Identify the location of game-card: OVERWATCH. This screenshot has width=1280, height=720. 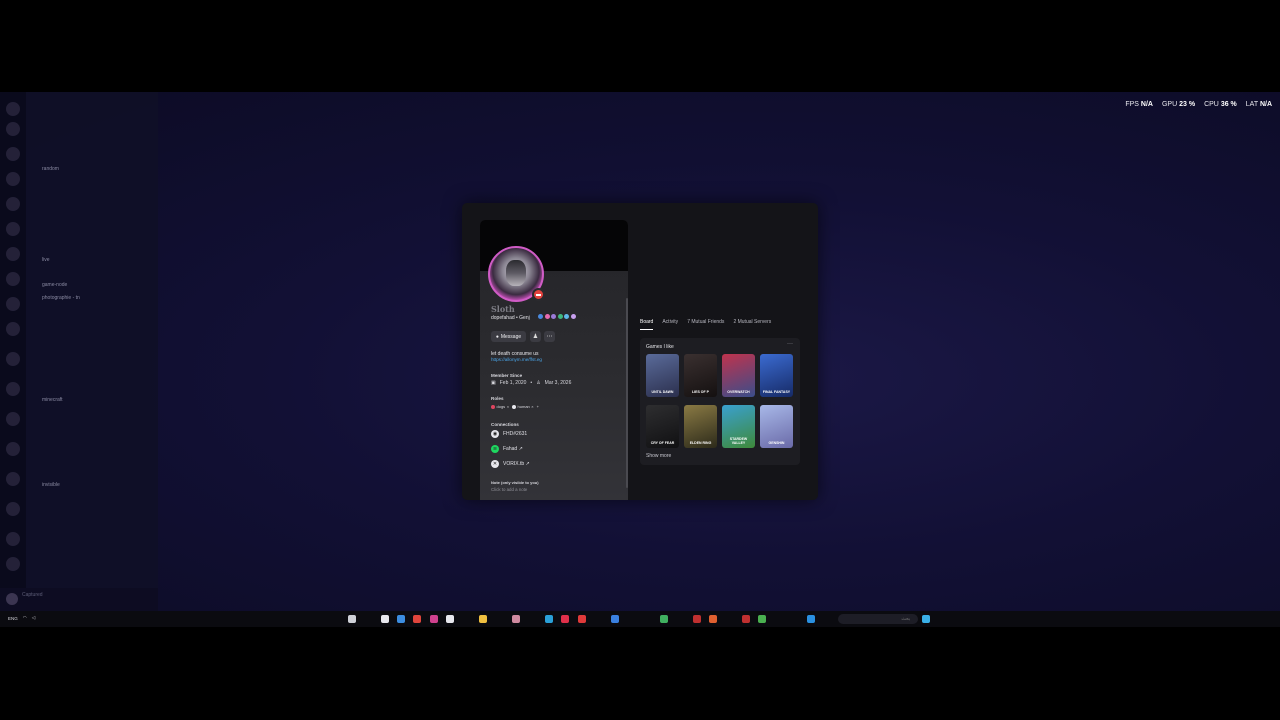
(738, 375).